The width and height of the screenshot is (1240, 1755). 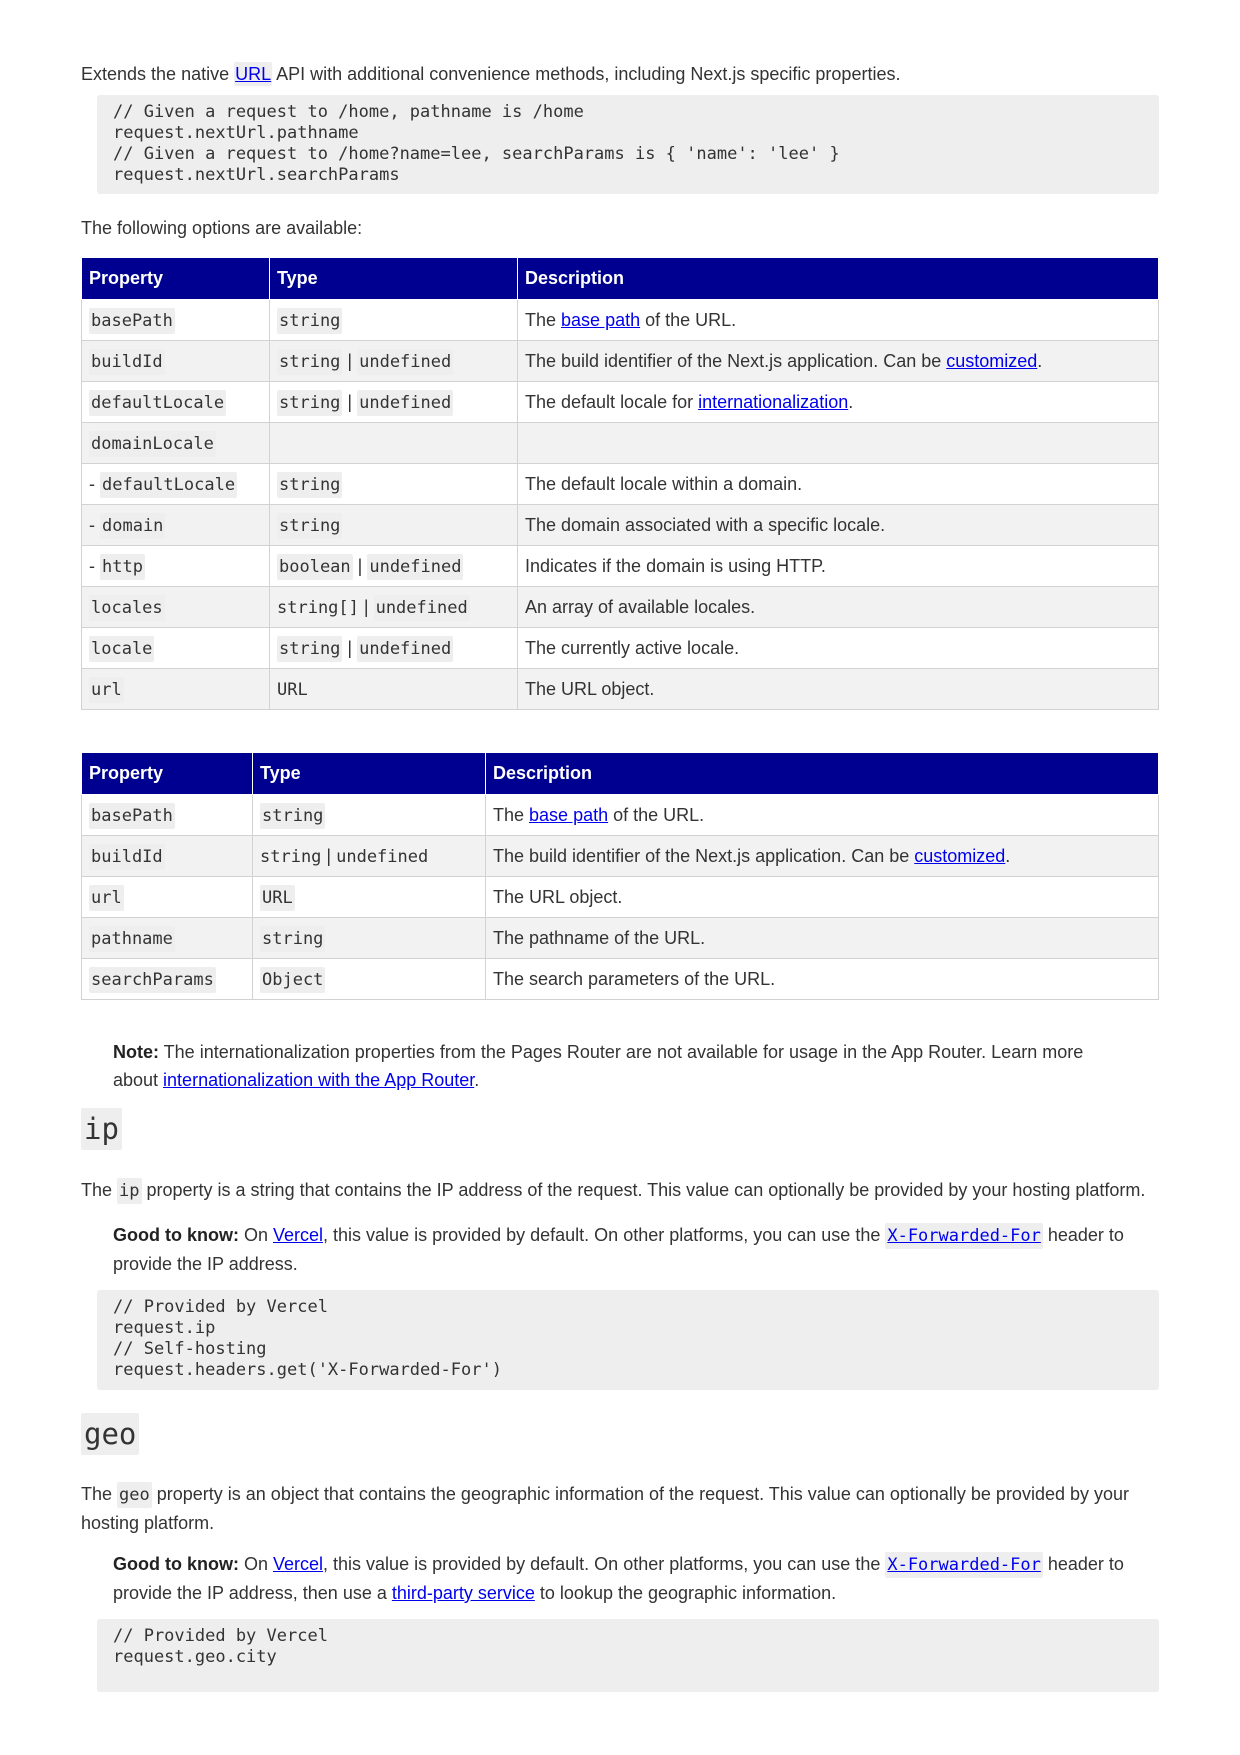 I want to click on table-row: pathname string The pathname of the URL., so click(x=620, y=938).